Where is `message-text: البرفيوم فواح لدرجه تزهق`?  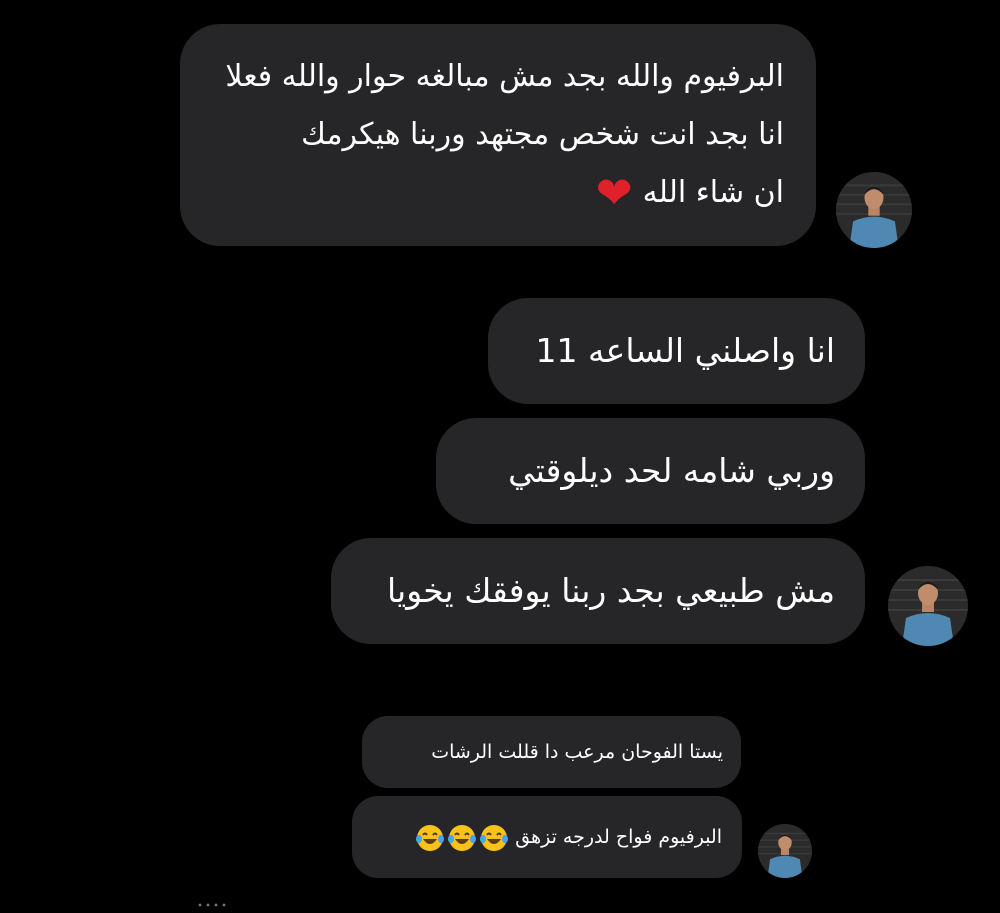 message-text: البرفيوم فواح لدرجه تزهق is located at coordinates (618, 837).